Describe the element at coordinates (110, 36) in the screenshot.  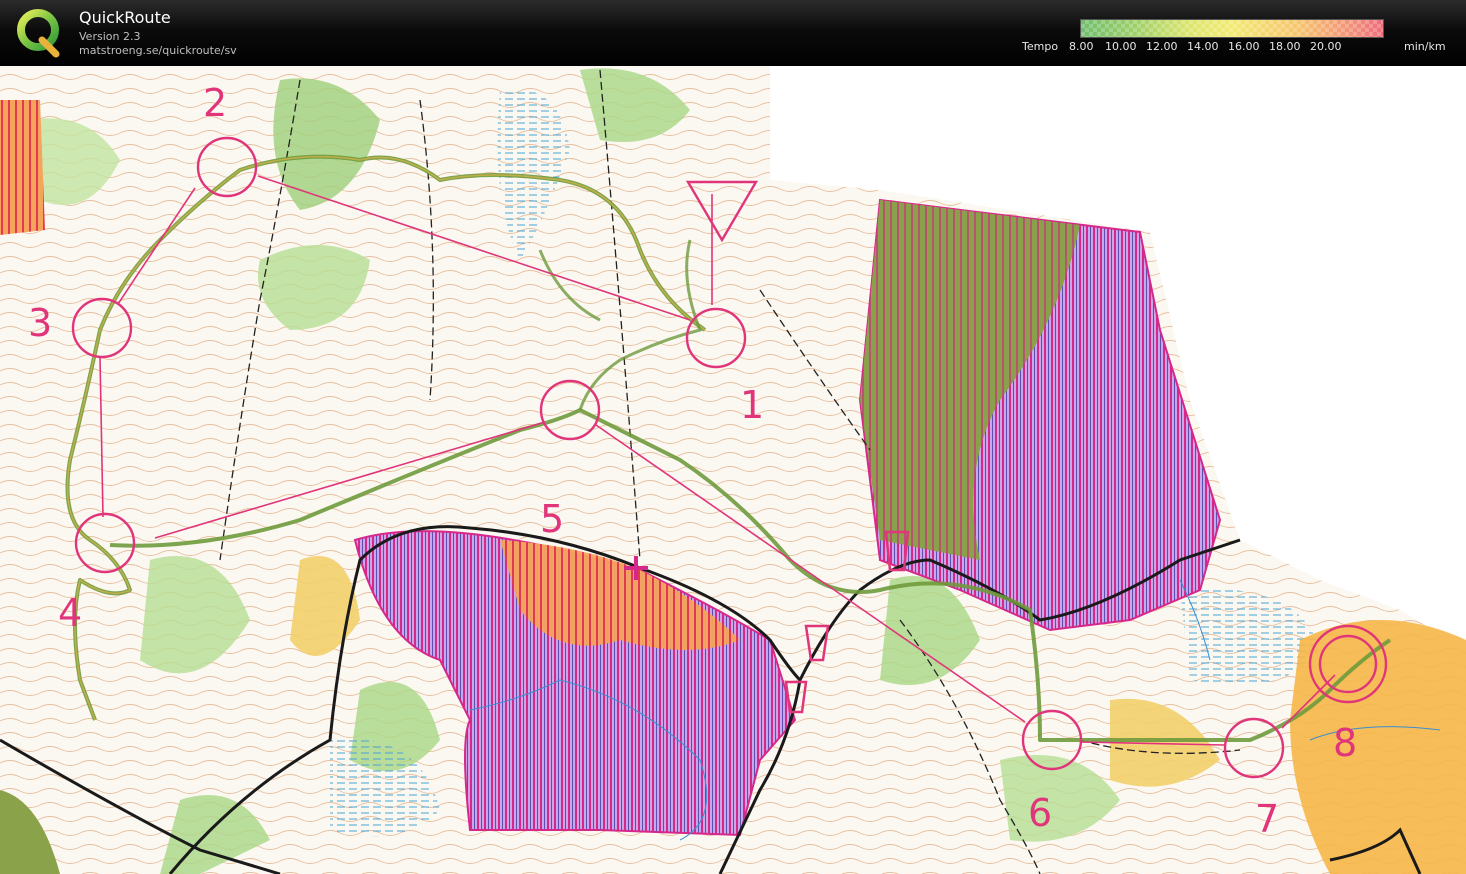
I see `app-version: Version 2.3` at that location.